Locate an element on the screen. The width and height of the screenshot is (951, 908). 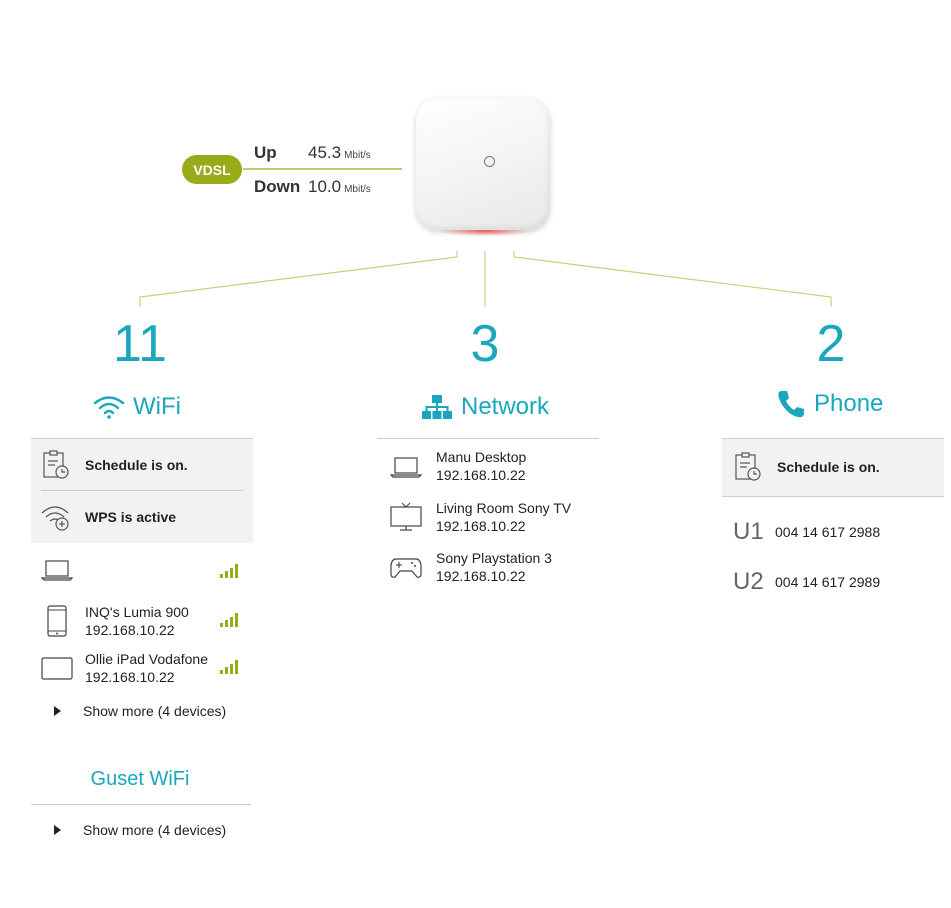
network-title-label: Network is located at coordinates (505, 406).